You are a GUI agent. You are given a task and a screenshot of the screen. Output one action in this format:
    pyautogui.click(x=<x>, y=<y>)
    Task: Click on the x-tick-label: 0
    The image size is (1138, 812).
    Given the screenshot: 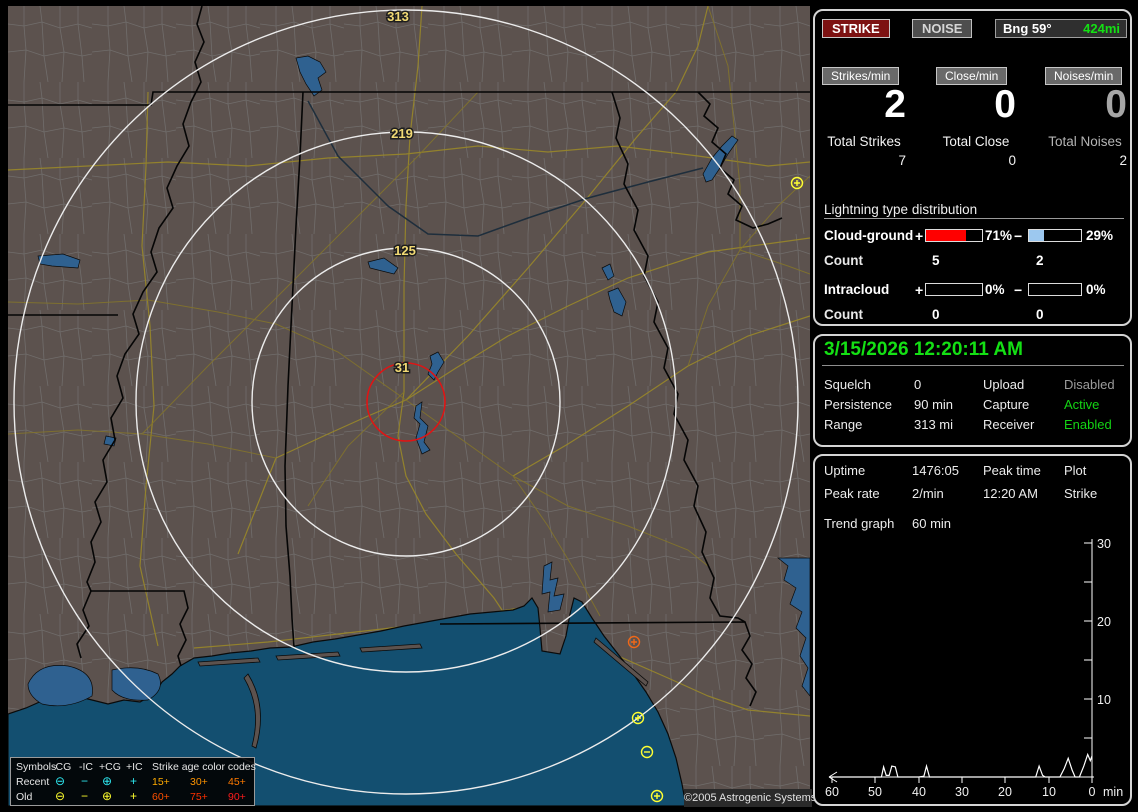 What is the action you would take?
    pyautogui.click(x=1092, y=792)
    